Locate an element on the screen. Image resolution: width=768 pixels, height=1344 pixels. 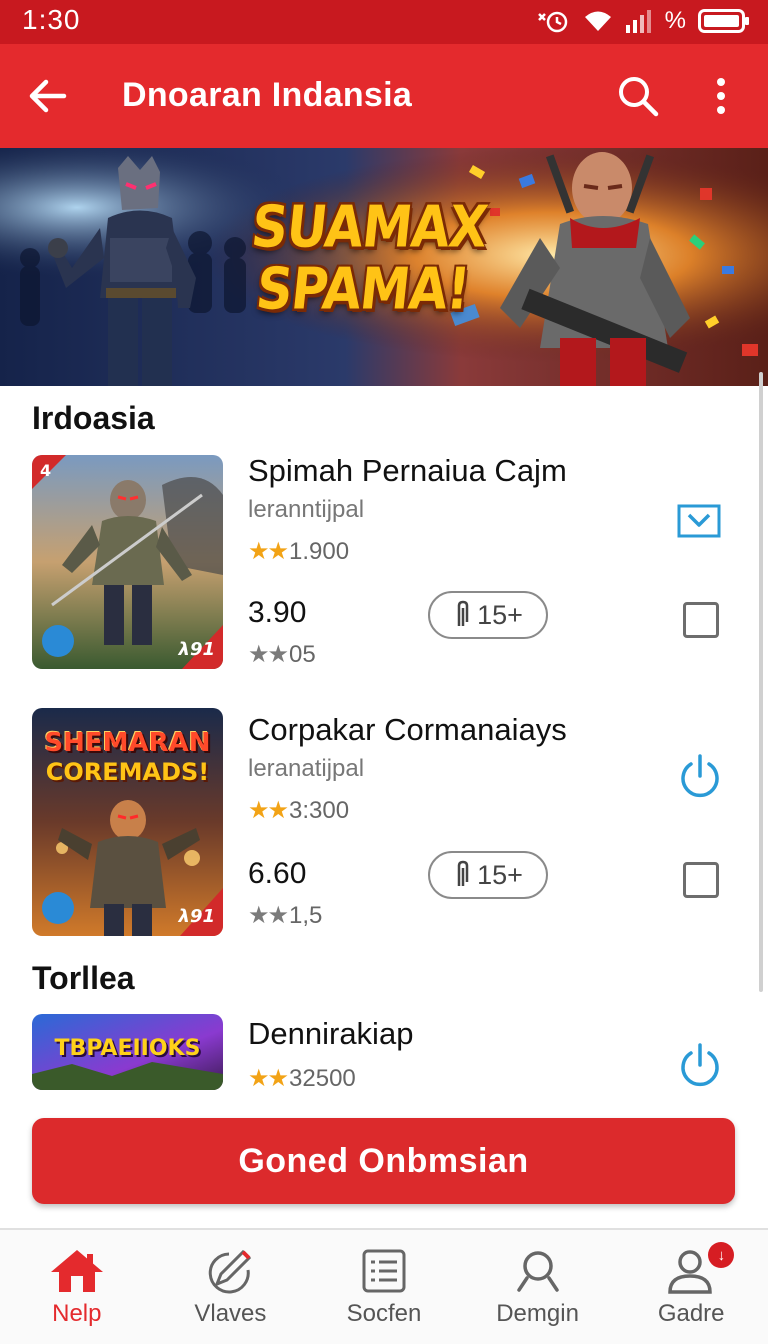
nav-label: Nelp is located at coordinates (77, 1313).